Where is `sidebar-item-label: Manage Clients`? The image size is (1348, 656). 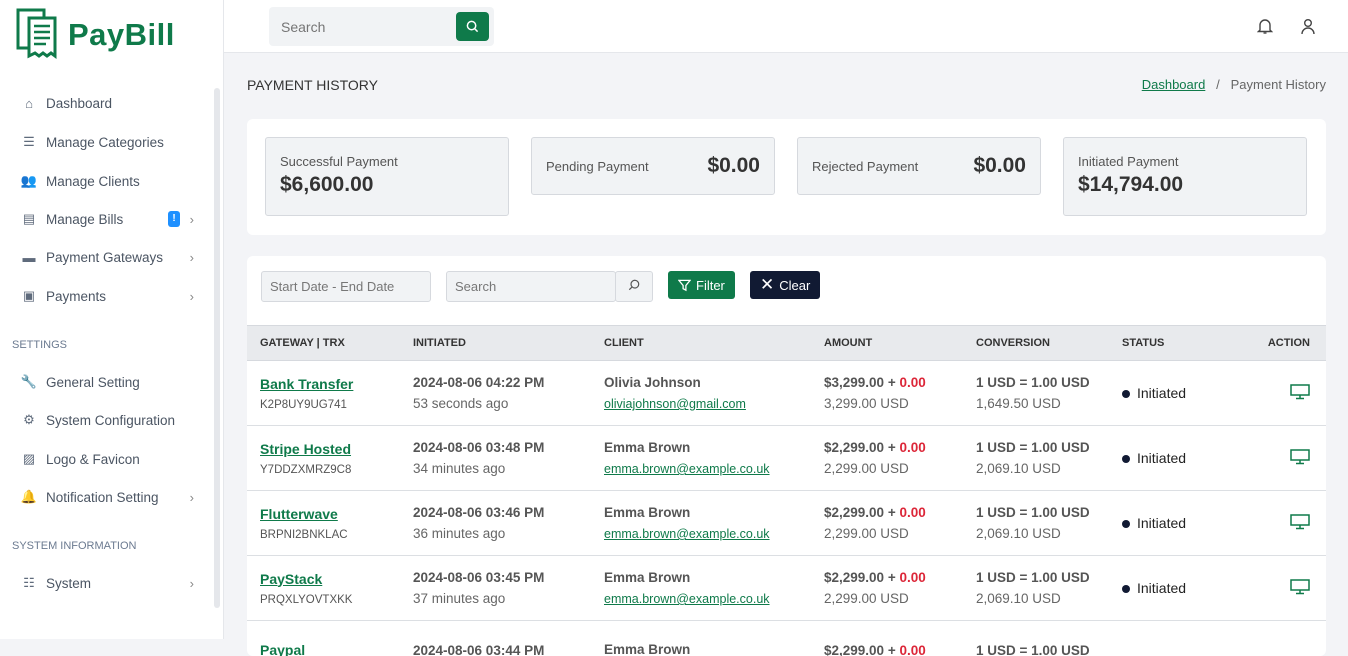
sidebar-item-label: Manage Clients is located at coordinates (93, 181).